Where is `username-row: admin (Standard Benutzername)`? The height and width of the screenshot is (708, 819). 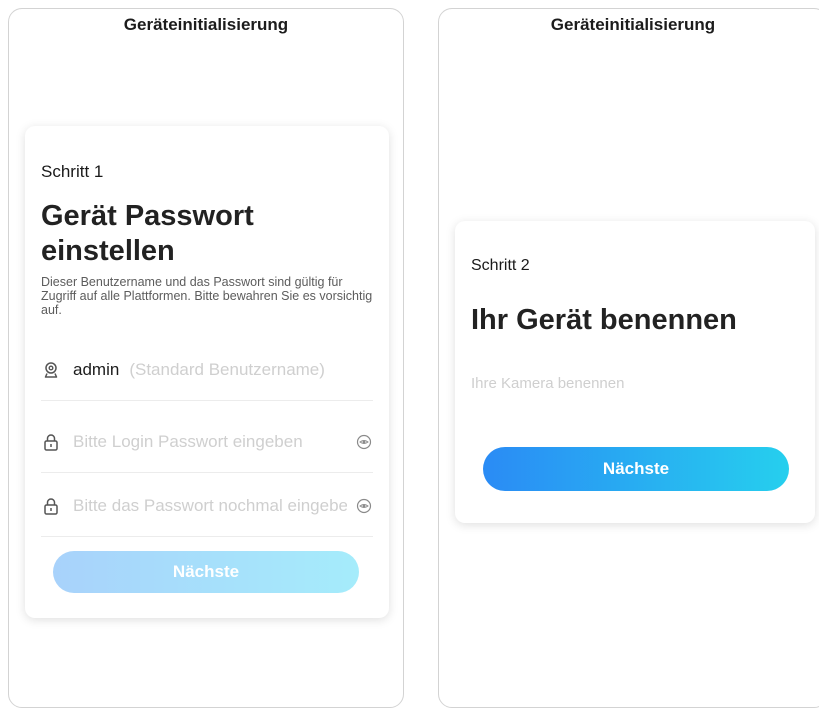 username-row: admin (Standard Benutzername) is located at coordinates (207, 370).